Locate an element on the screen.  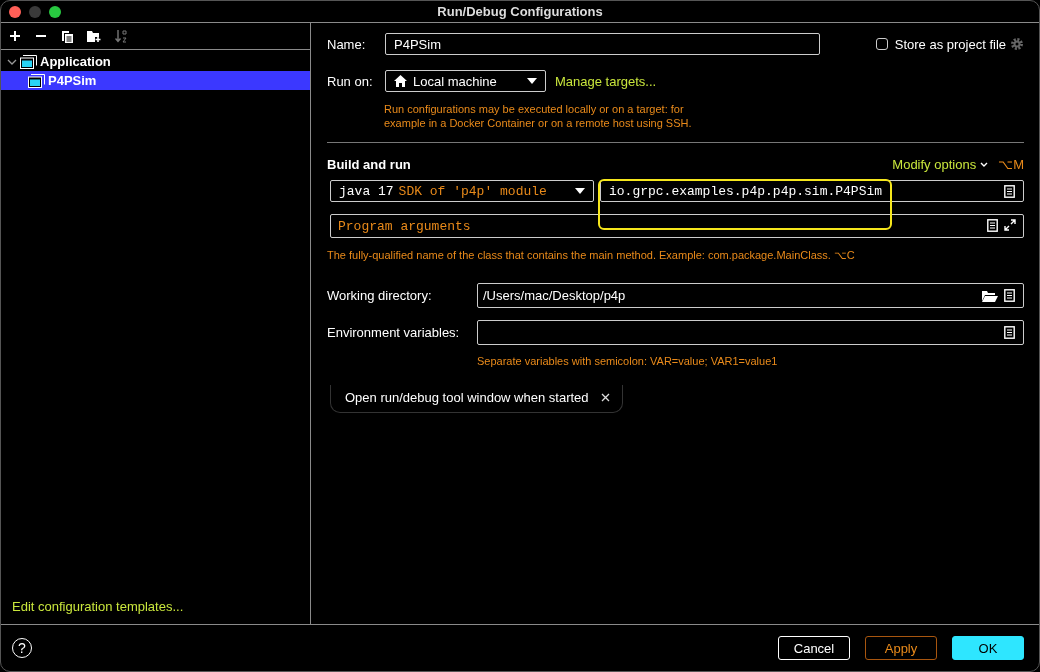
name-field: P4PSim is located at coordinates (602, 44).